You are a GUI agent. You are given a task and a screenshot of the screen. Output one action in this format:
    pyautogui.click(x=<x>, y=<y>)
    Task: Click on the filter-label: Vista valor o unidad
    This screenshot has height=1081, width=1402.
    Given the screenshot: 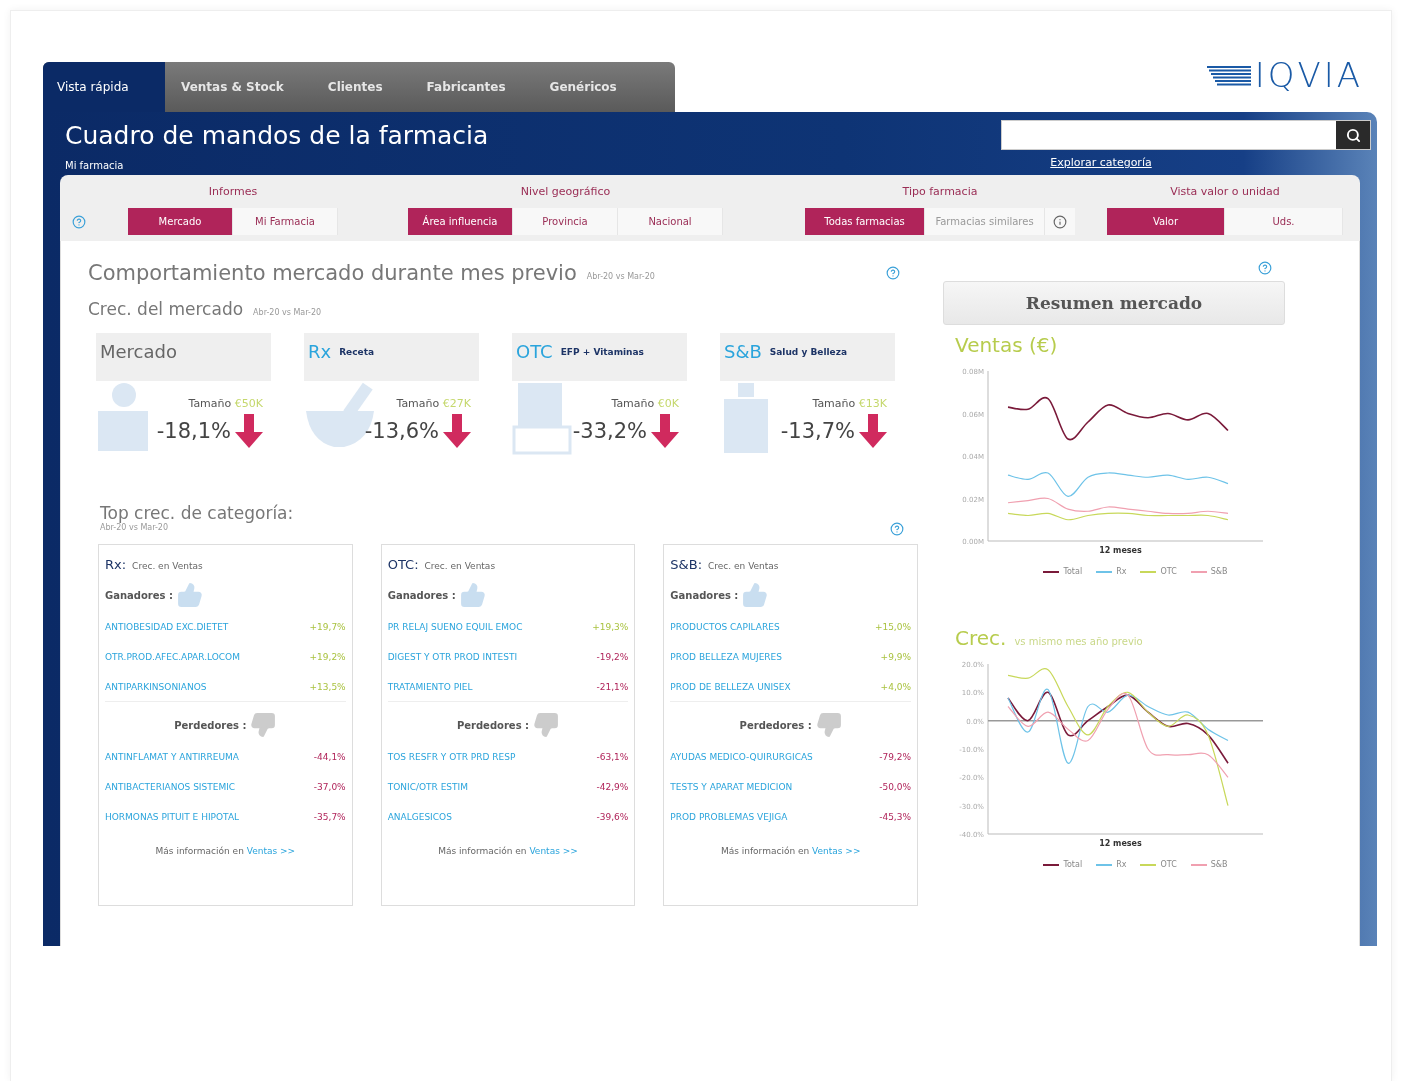 What is the action you would take?
    pyautogui.click(x=1225, y=191)
    